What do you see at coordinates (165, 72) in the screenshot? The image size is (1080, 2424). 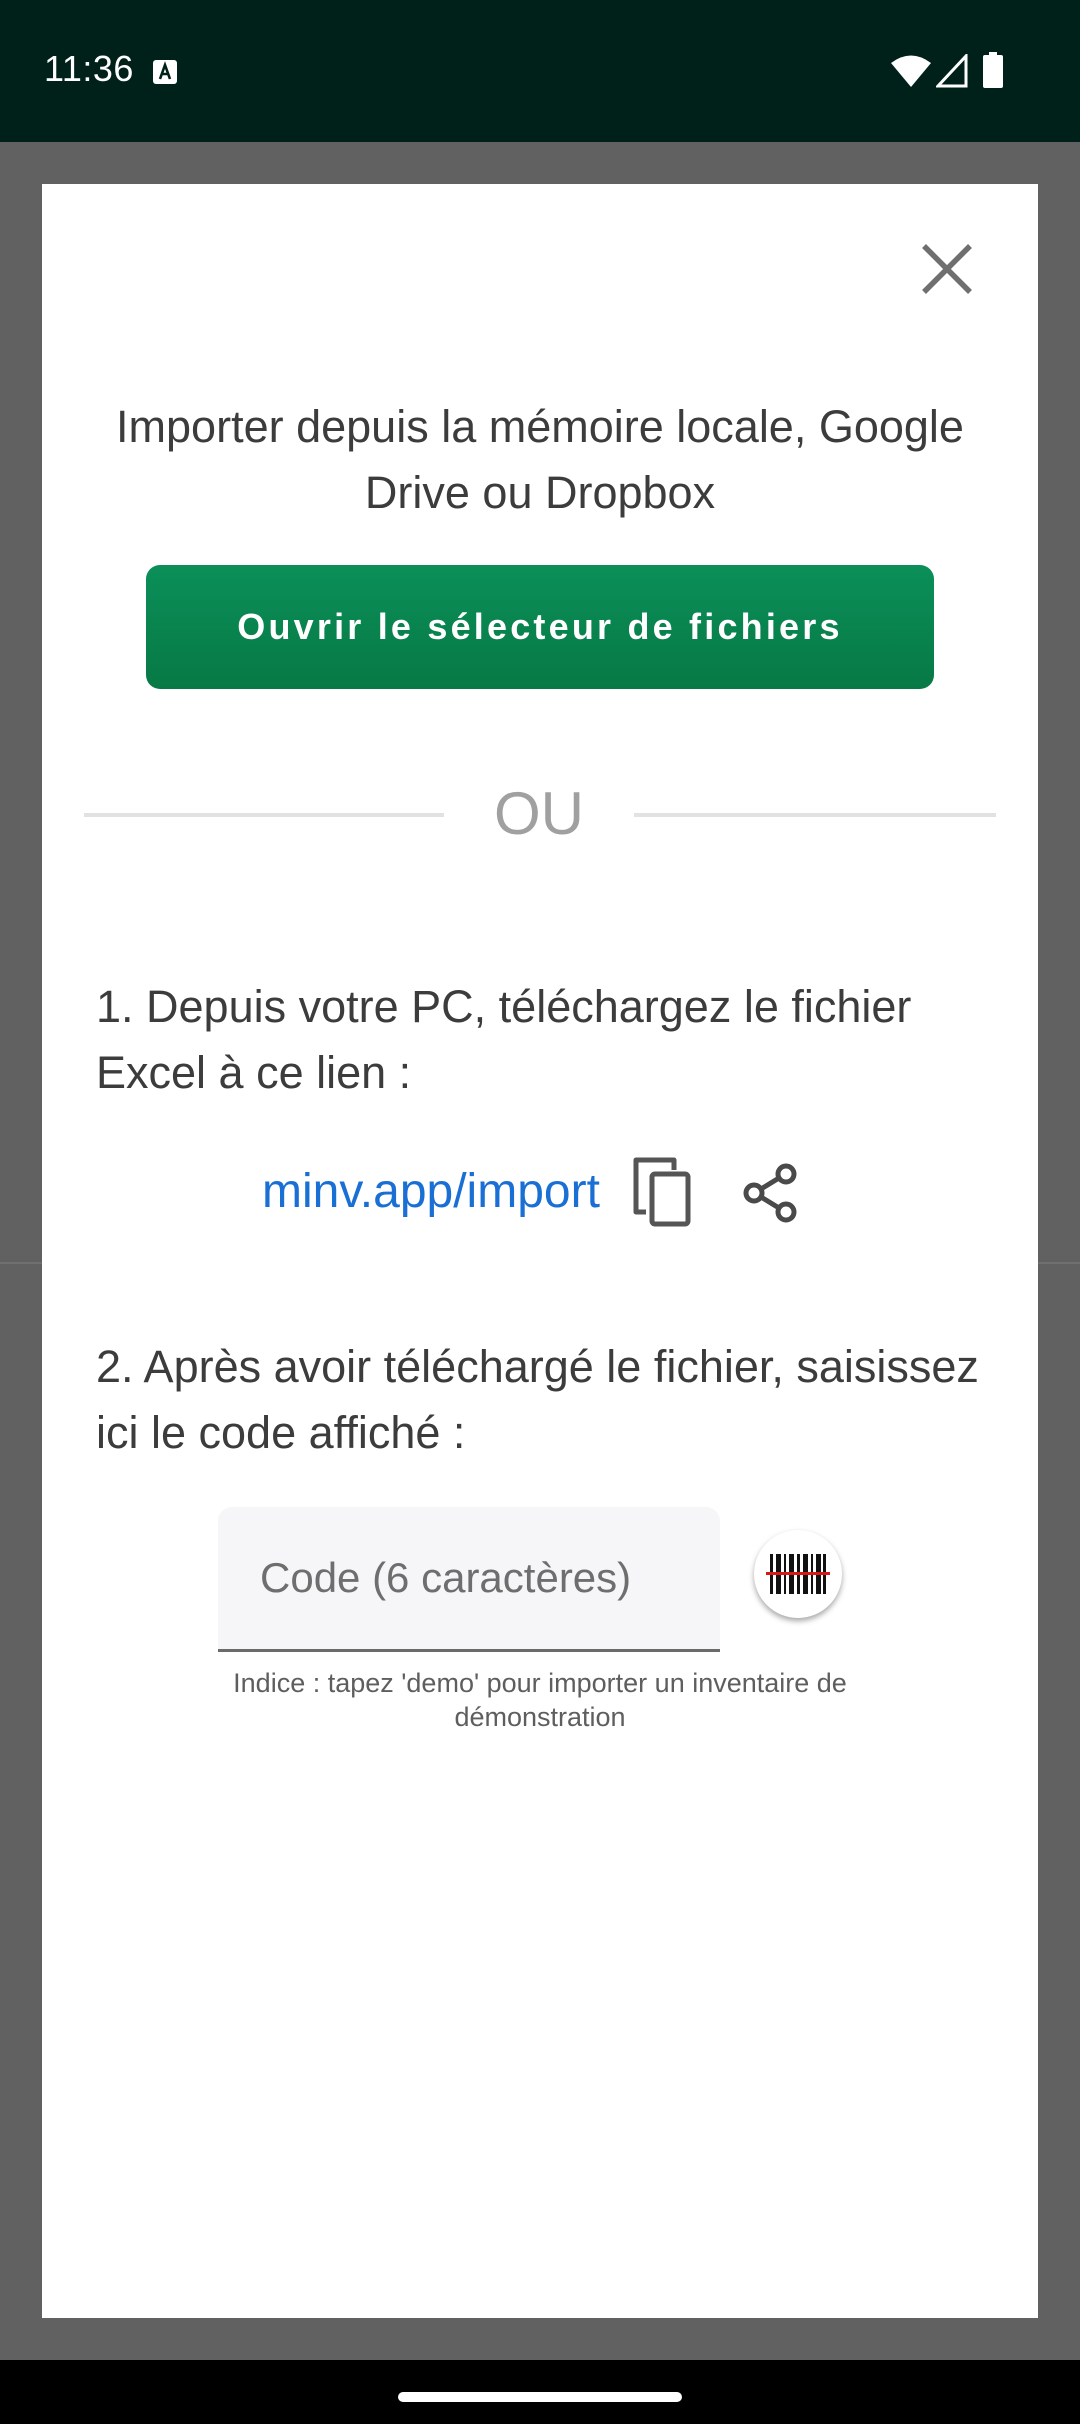 I see `text-a-icon` at bounding box center [165, 72].